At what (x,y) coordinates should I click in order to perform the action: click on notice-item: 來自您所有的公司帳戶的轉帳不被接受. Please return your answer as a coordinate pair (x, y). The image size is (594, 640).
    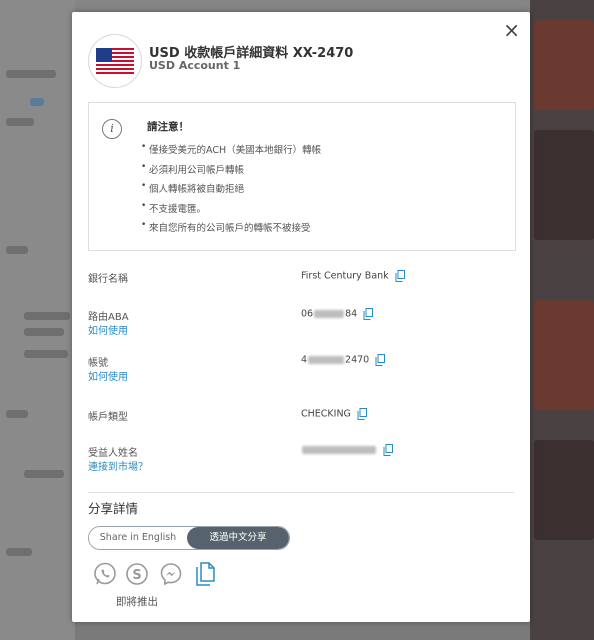
    Looking at the image, I should click on (230, 227).